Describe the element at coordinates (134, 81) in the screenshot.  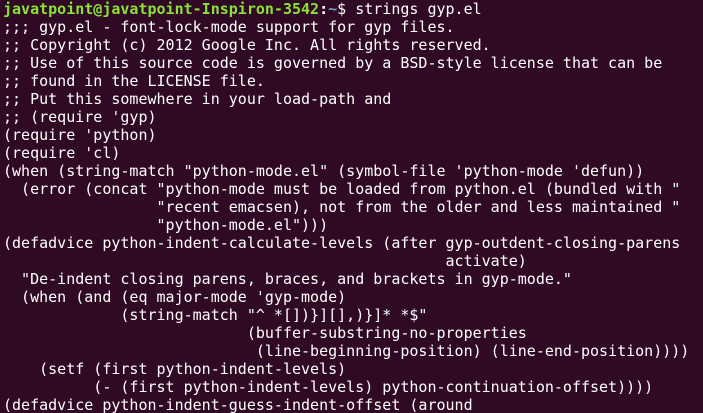
I see `output-line: ;; found in the LICENSE file.` at that location.